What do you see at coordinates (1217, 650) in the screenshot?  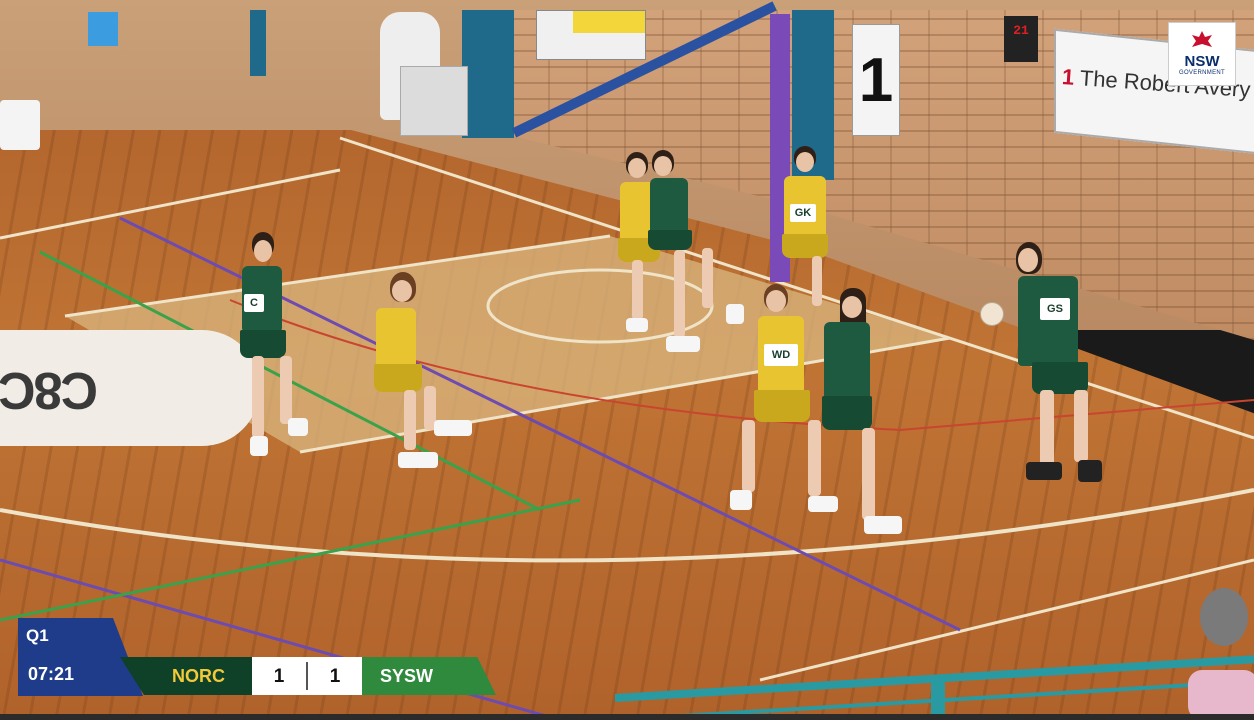 I see `spectator-crowd` at bounding box center [1217, 650].